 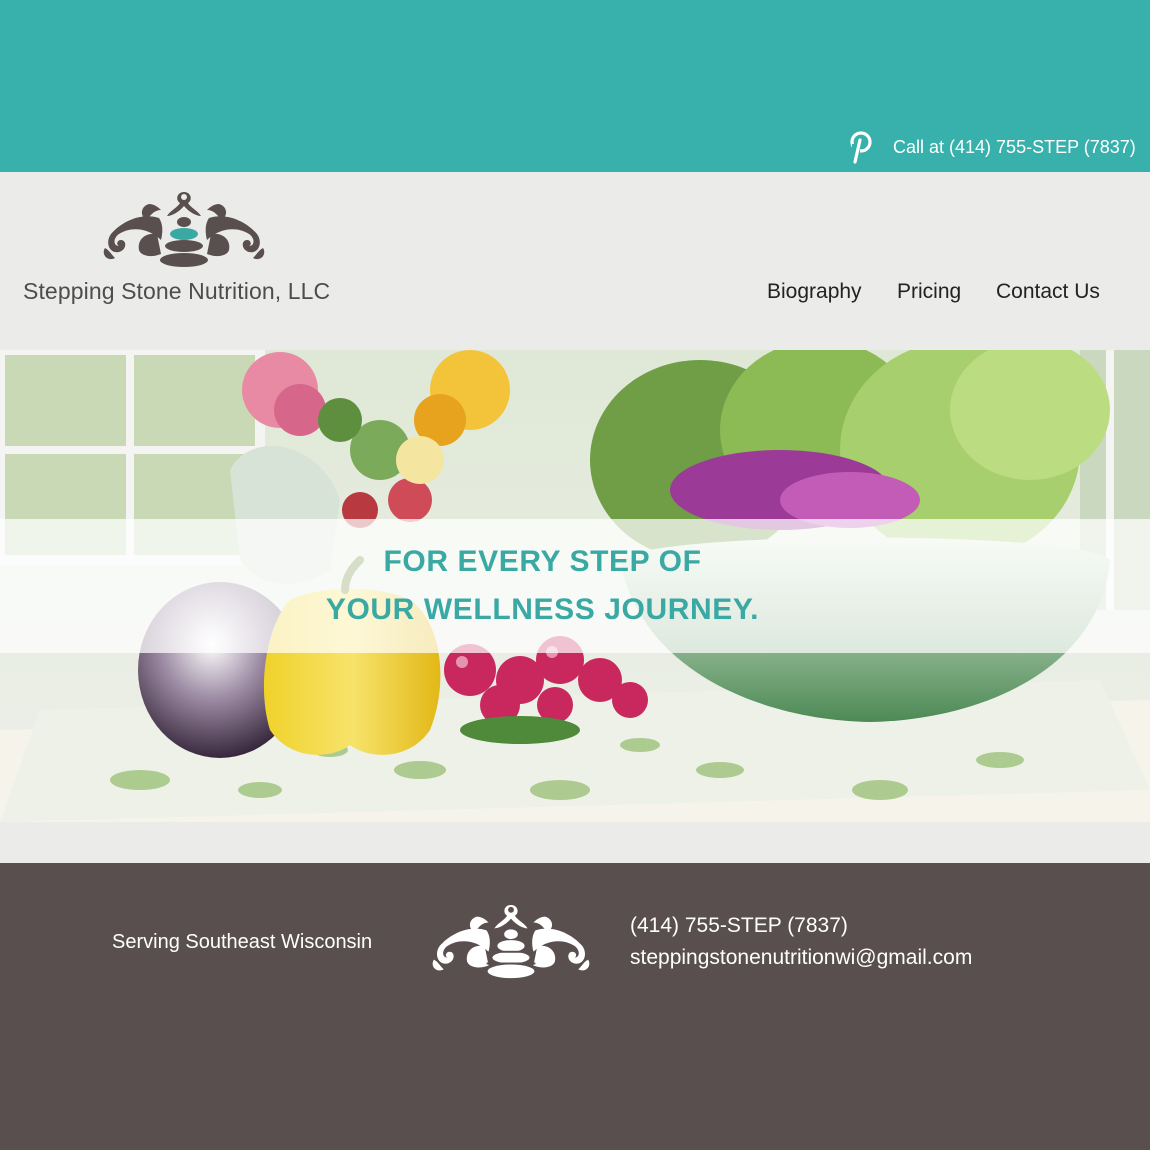 What do you see at coordinates (575, 842) in the screenshot?
I see `divider-strip` at bounding box center [575, 842].